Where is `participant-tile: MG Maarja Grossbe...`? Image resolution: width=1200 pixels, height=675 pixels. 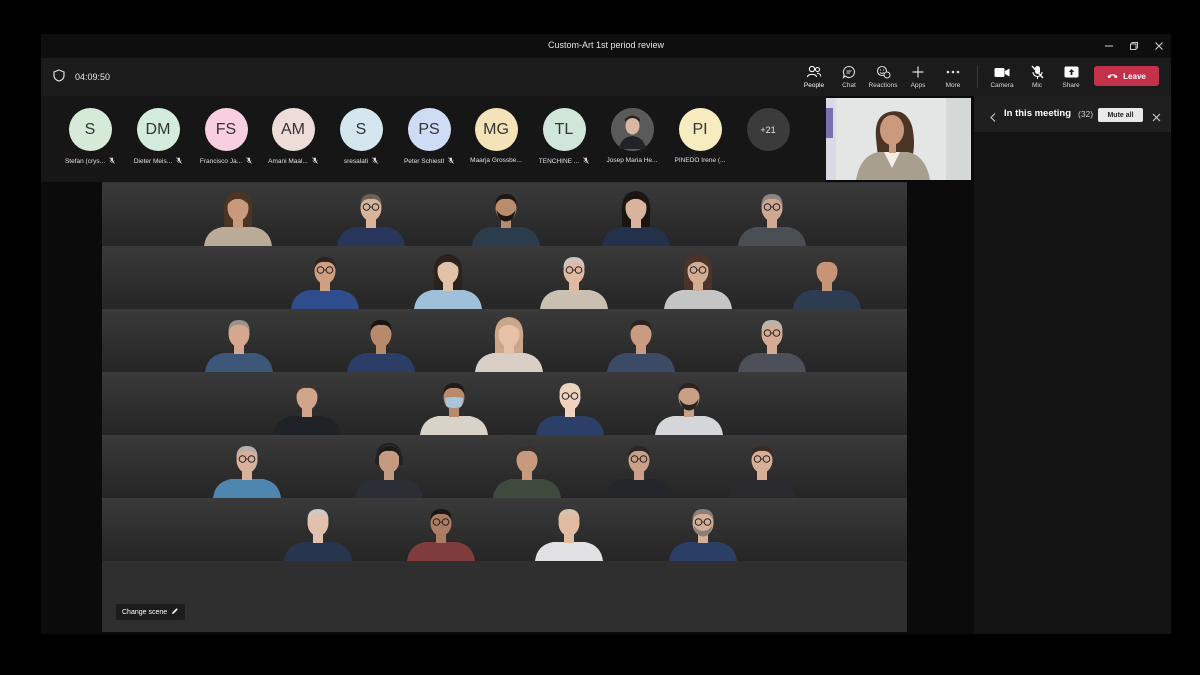
participant-tile: MG Maarja Grossbe... is located at coordinates (496, 136).